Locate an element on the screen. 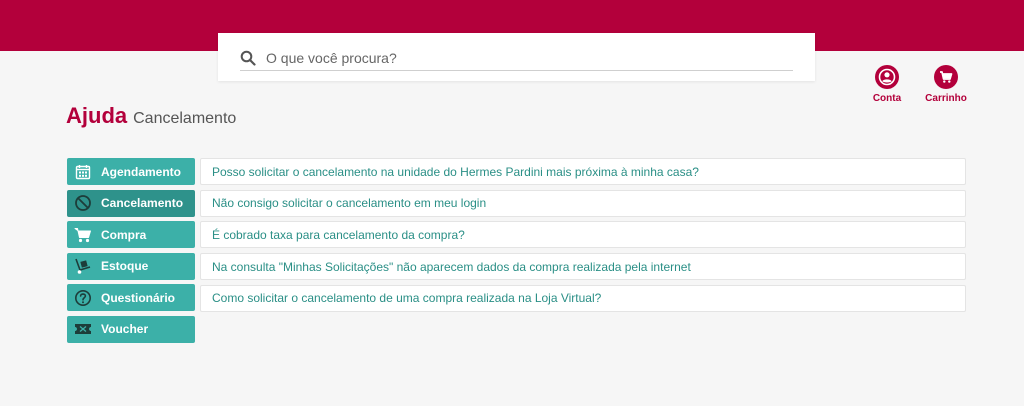  sidebar-item-cancelamento: Cancelamento is located at coordinates (131, 203).